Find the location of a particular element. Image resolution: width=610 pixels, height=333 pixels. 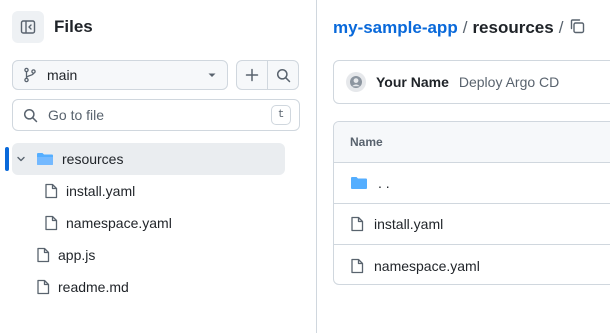

file-actions-group is located at coordinates (267, 75).